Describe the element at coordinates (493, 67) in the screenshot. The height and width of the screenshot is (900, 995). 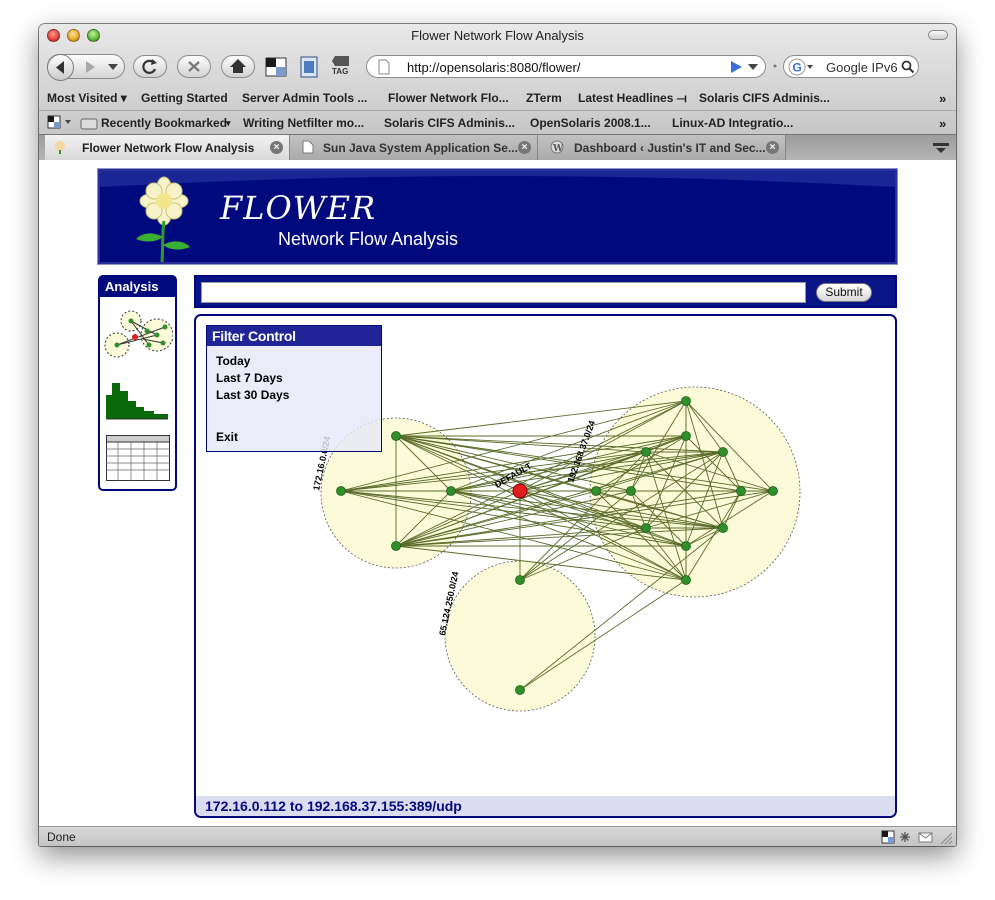
I see `url-text: http://opensolaris:8080/flower/` at that location.